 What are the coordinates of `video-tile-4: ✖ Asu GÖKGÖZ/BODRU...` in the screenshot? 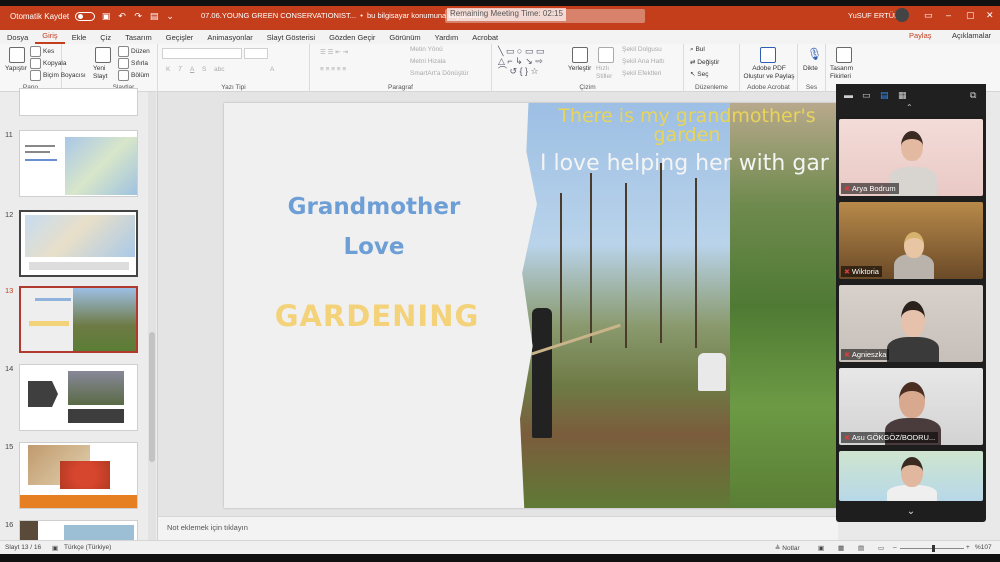 It's located at (911, 406).